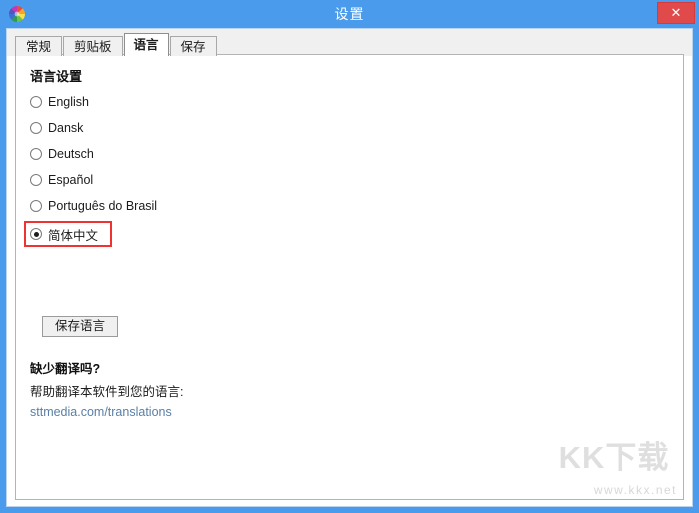 This screenshot has height=513, width=699. I want to click on window-title: 设置, so click(349, 14).